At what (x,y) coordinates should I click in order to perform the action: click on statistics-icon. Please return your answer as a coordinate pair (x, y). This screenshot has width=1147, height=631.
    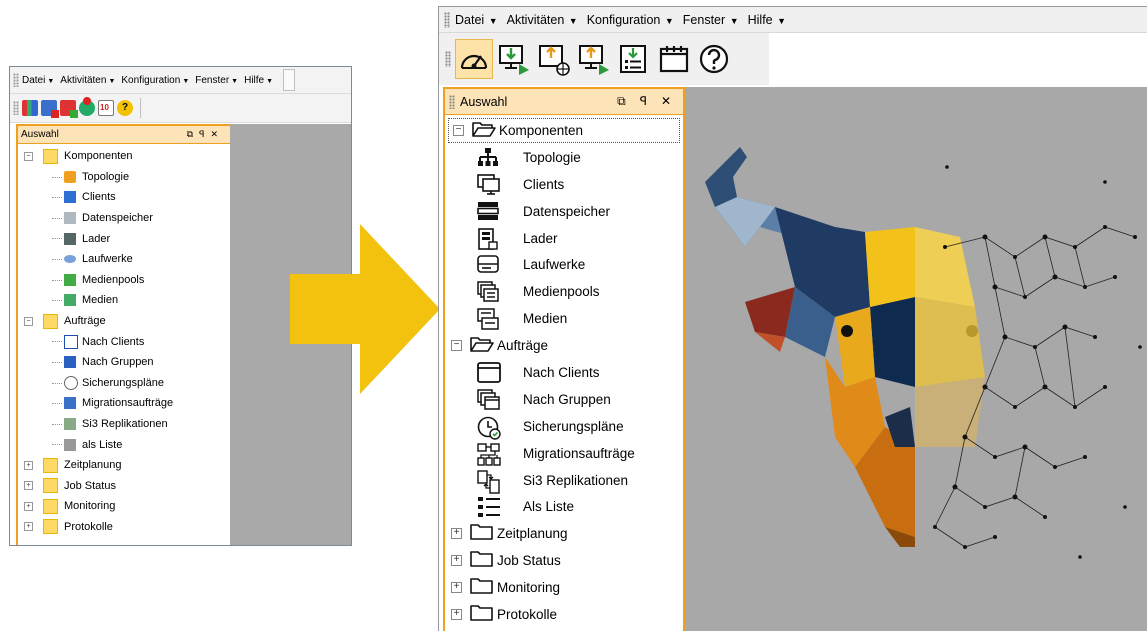
    Looking at the image, I should click on (30, 108).